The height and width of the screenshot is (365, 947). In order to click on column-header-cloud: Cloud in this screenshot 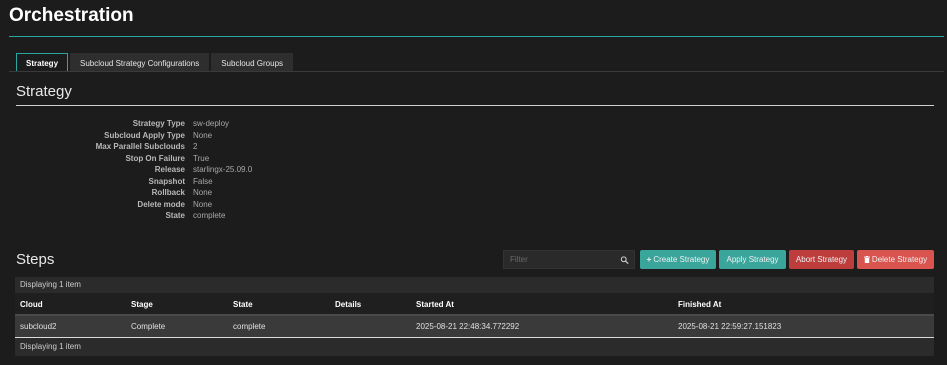, I will do `click(70, 303)`.